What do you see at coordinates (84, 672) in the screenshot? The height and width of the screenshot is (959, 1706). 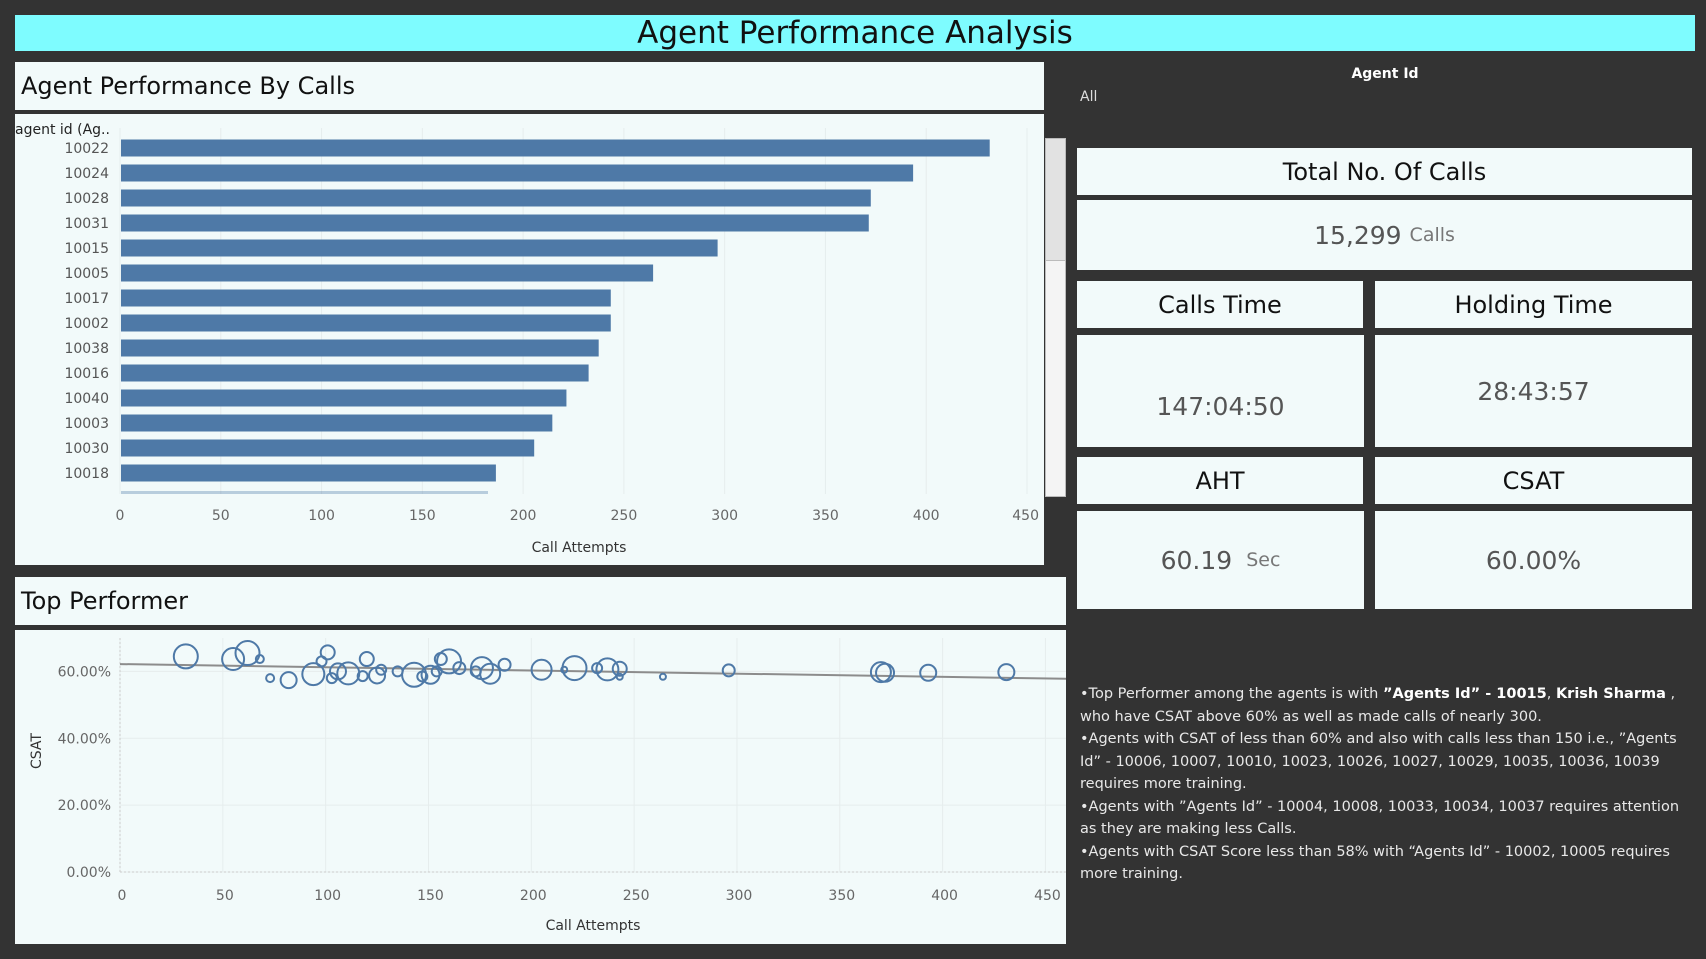 I see `scatter-y-tick: 60.00%` at bounding box center [84, 672].